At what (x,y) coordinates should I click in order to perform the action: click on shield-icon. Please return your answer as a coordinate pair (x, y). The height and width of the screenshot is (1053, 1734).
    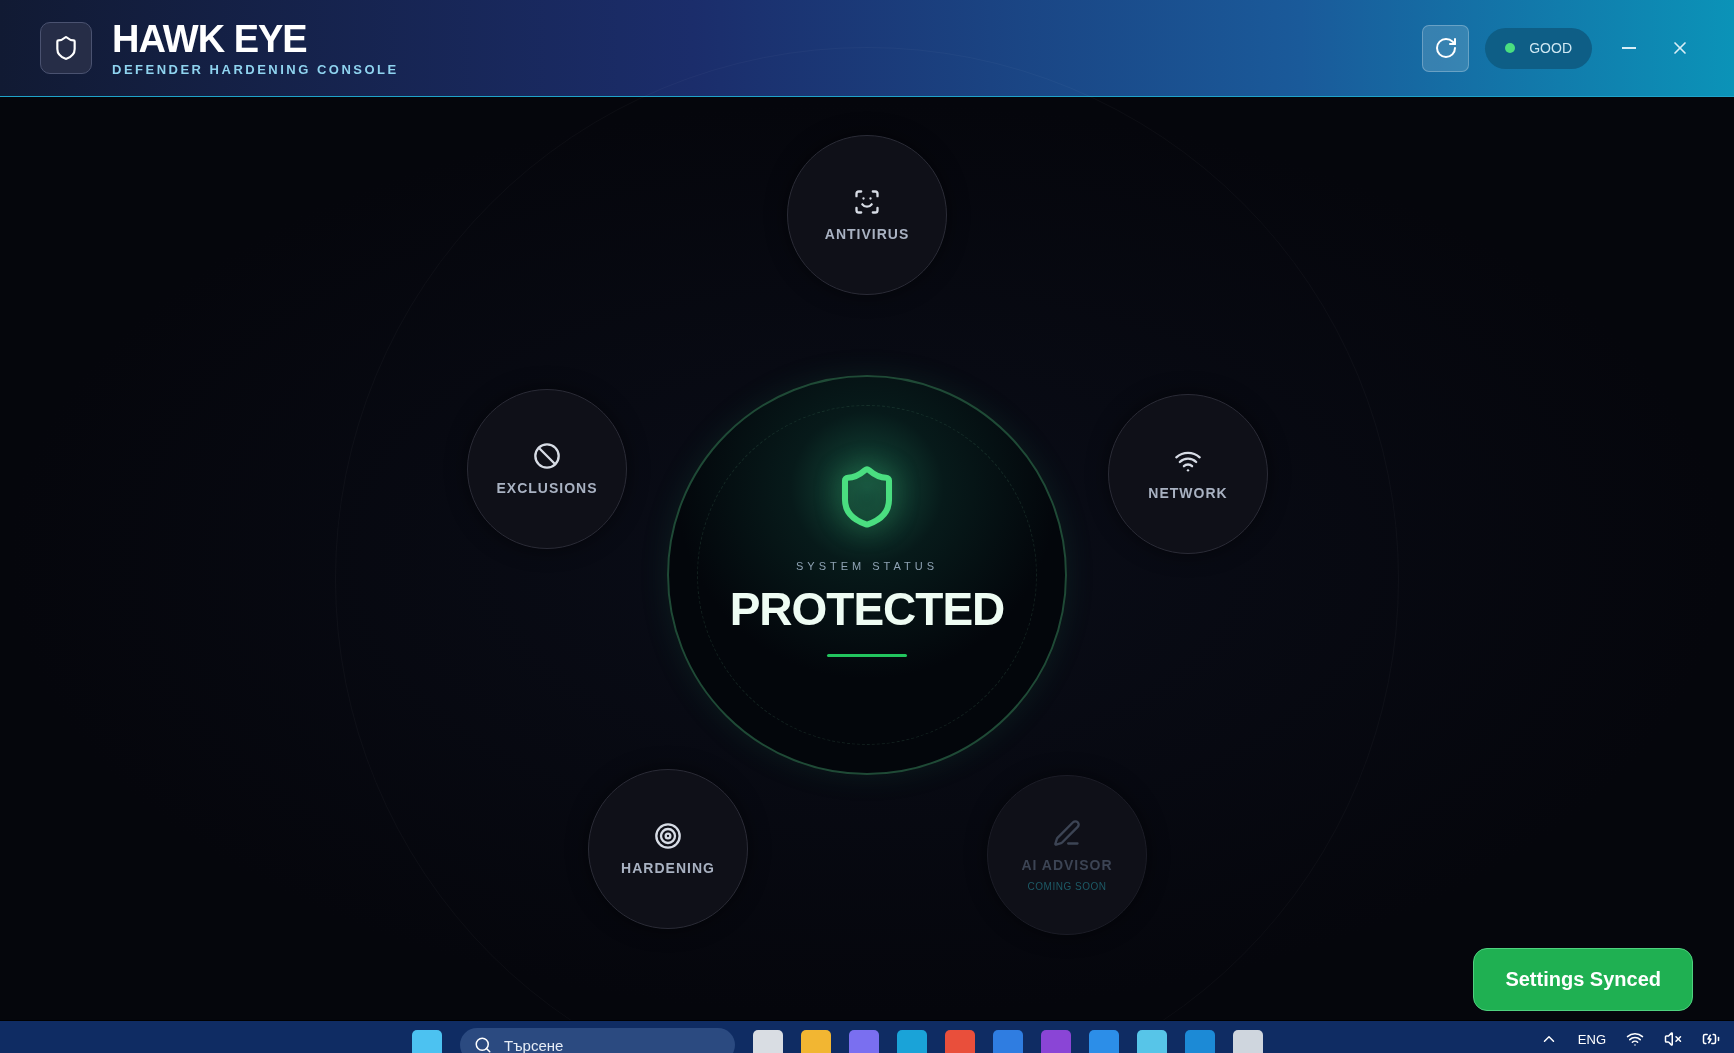
    Looking at the image, I should click on (66, 48).